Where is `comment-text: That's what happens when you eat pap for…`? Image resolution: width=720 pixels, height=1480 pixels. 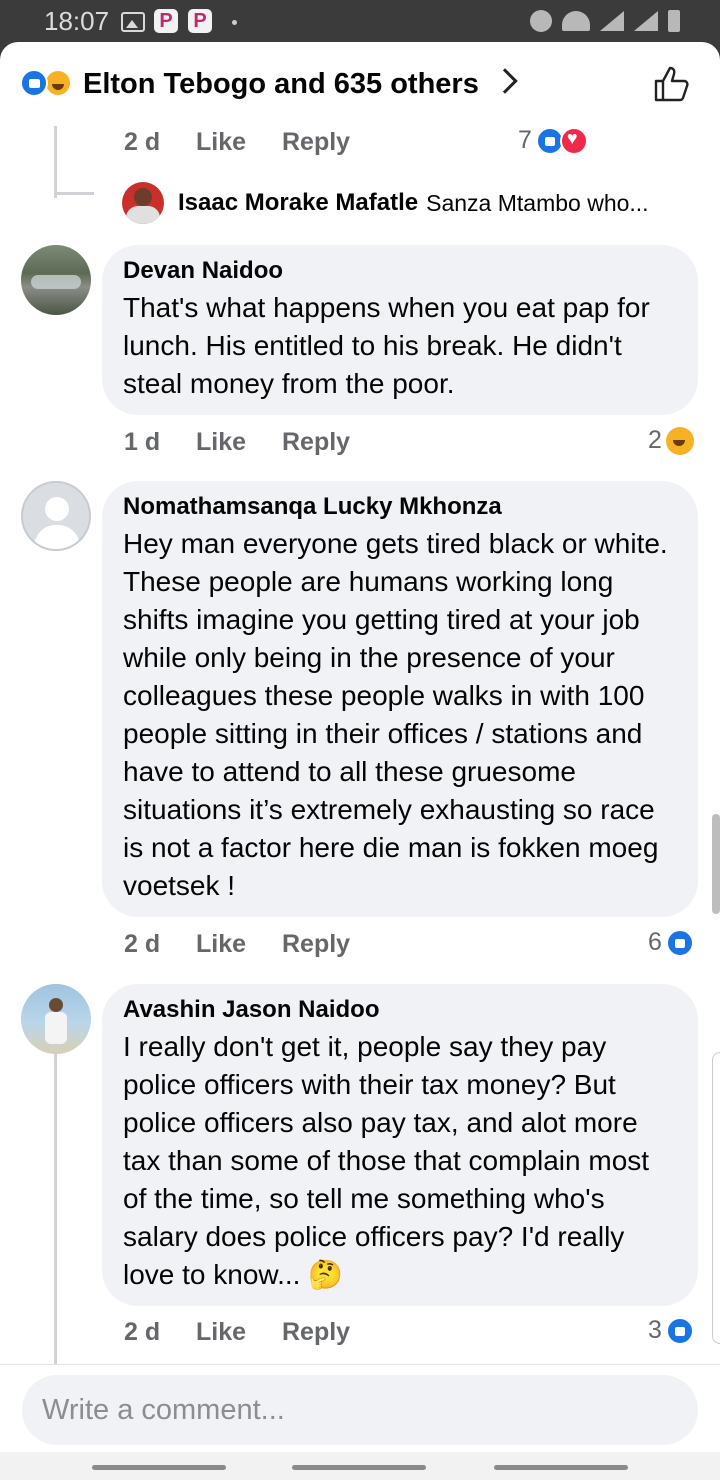
comment-text: That's what happens when you eat pap for… is located at coordinates (386, 345).